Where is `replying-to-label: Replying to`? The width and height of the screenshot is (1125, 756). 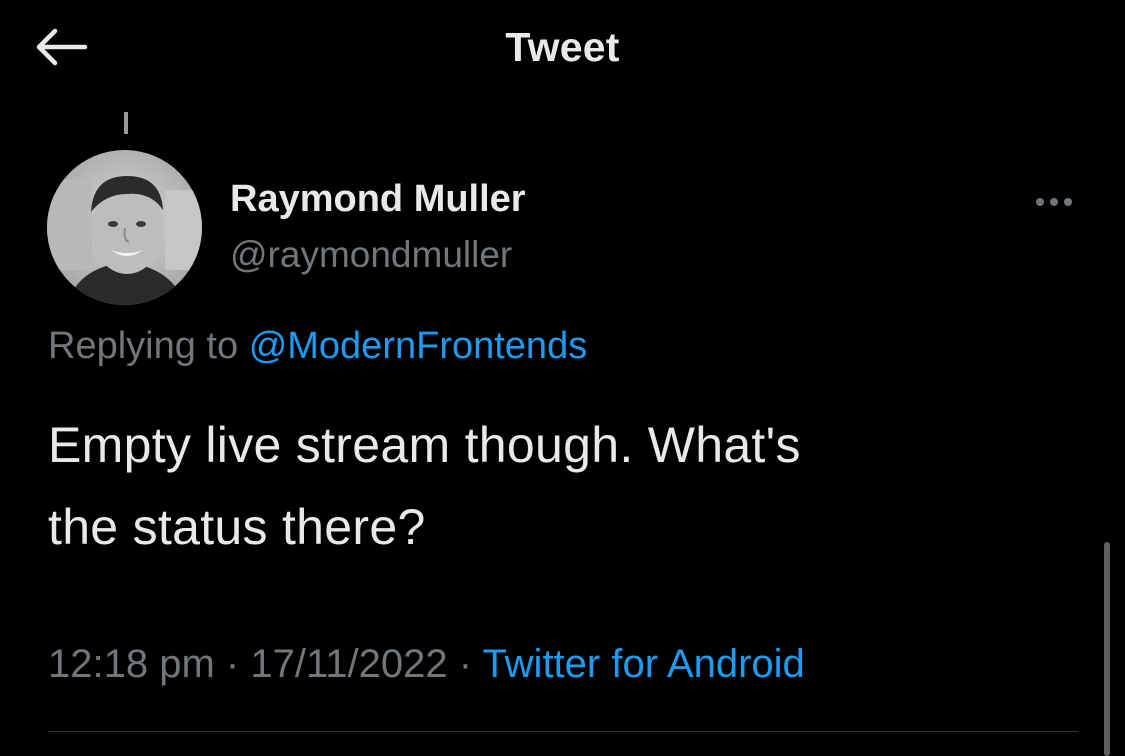
replying-to-label: Replying to is located at coordinates (143, 346).